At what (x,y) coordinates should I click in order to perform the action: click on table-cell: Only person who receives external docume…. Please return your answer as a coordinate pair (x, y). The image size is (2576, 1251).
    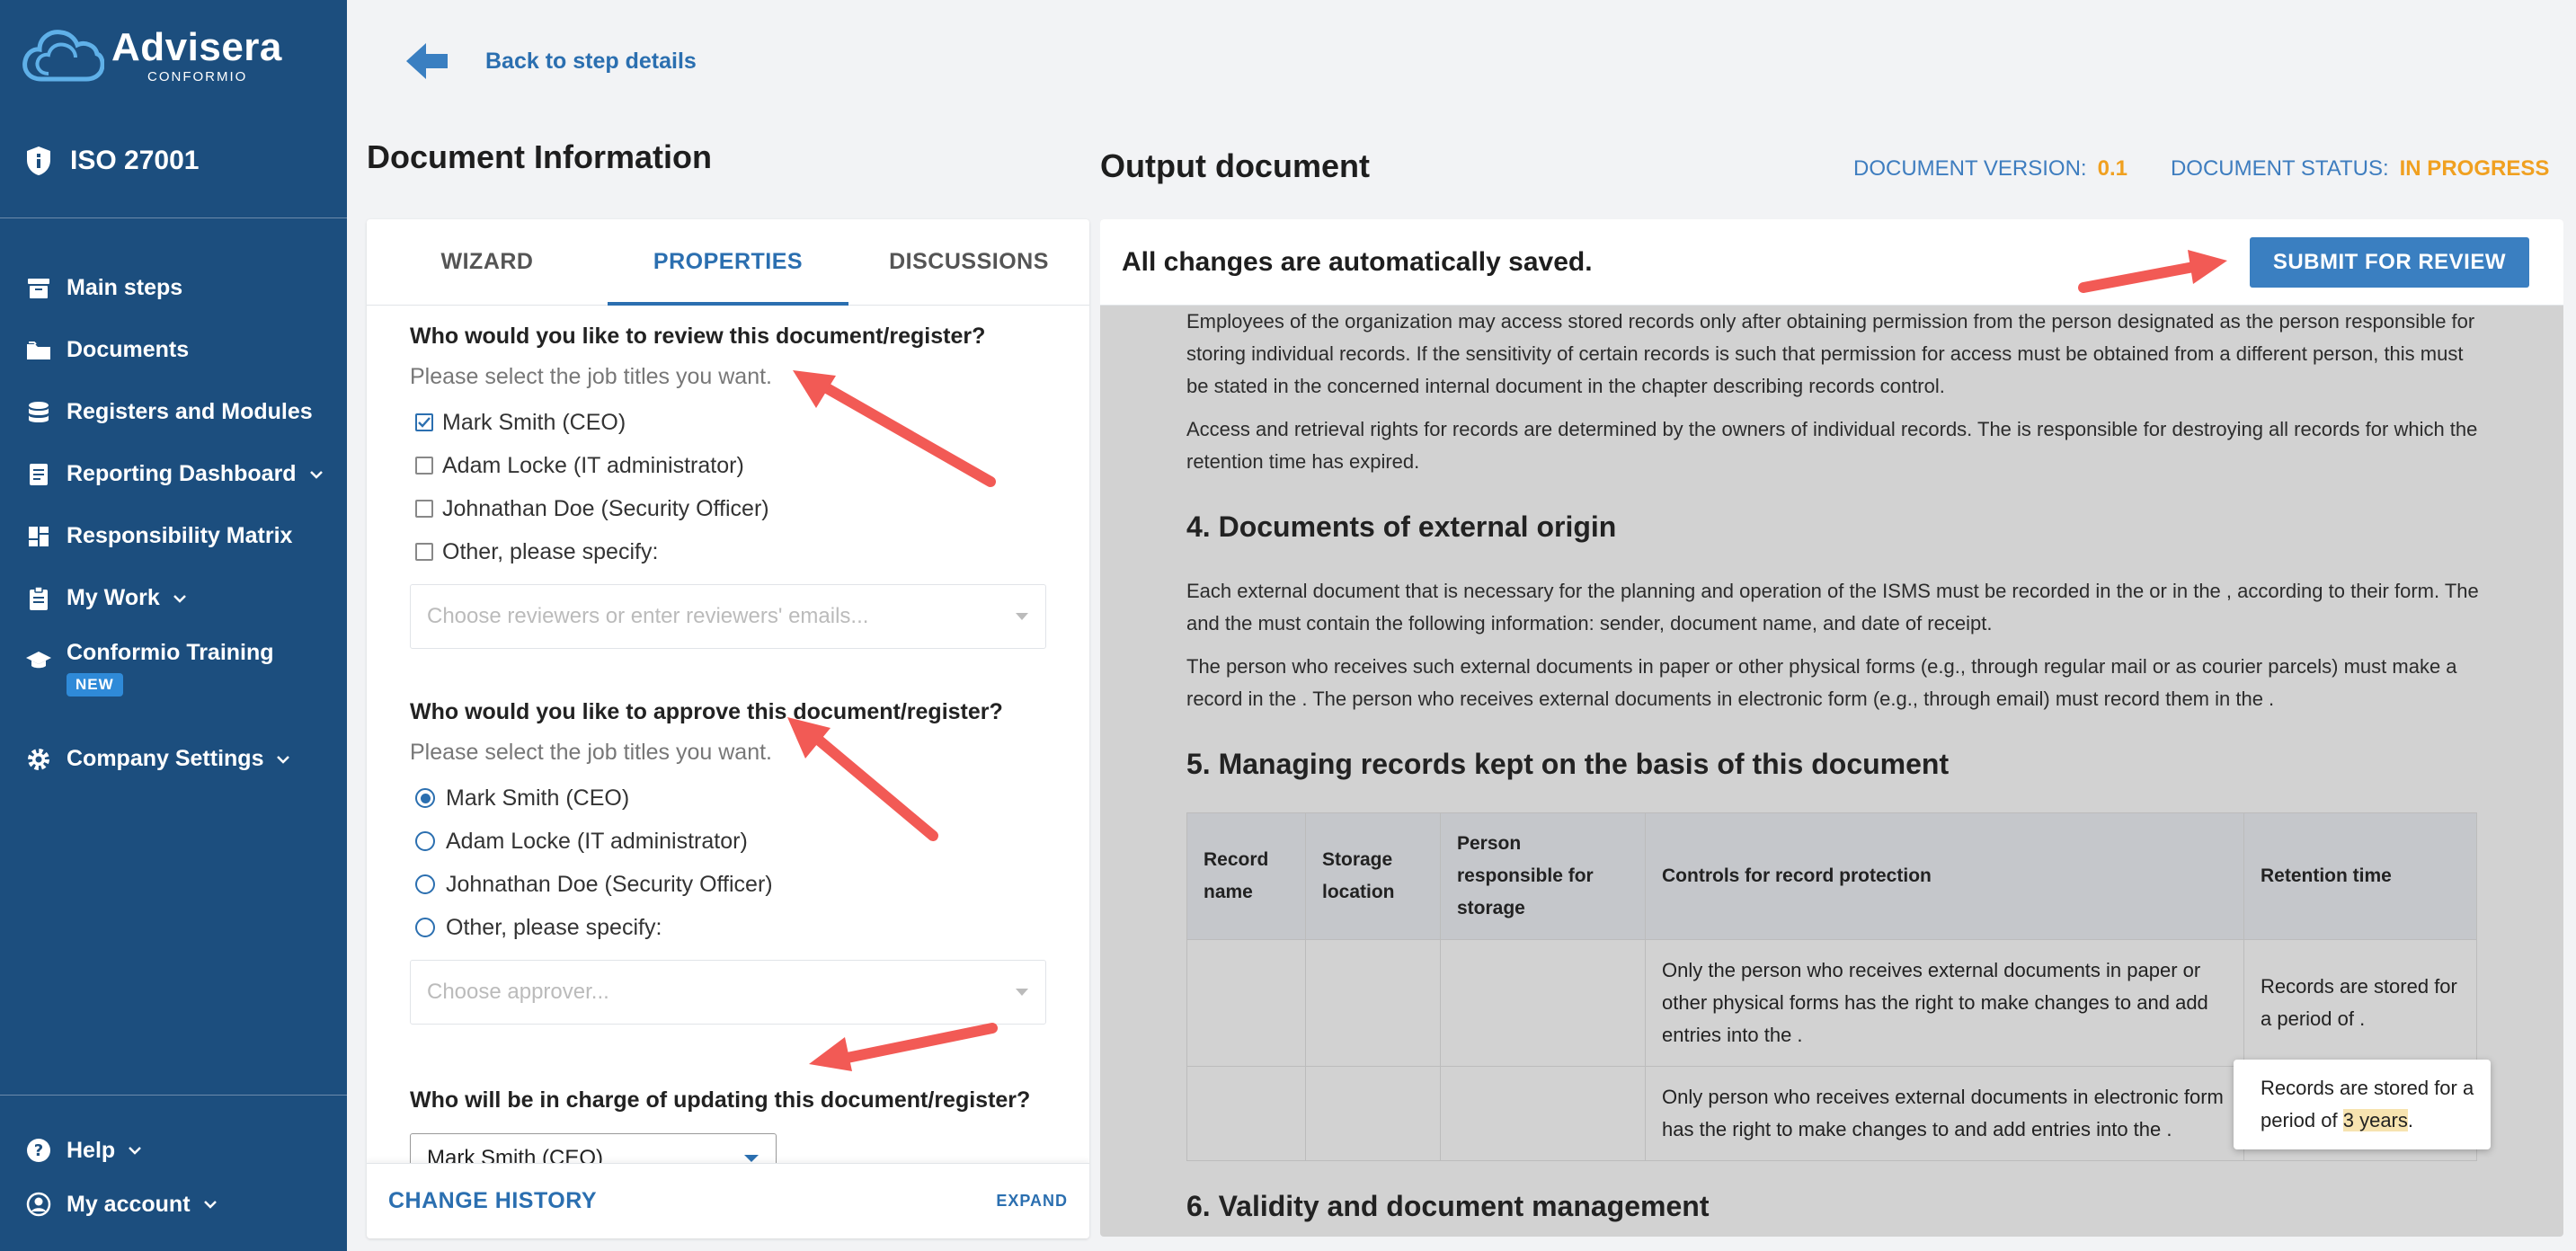
    Looking at the image, I should click on (1944, 1113).